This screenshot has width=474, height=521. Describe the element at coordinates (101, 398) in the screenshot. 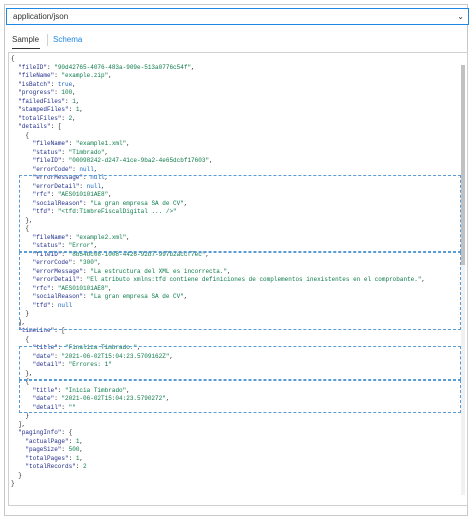

I see `code-line: "date": "2021-06-02T15:04:23.5790272",` at that location.